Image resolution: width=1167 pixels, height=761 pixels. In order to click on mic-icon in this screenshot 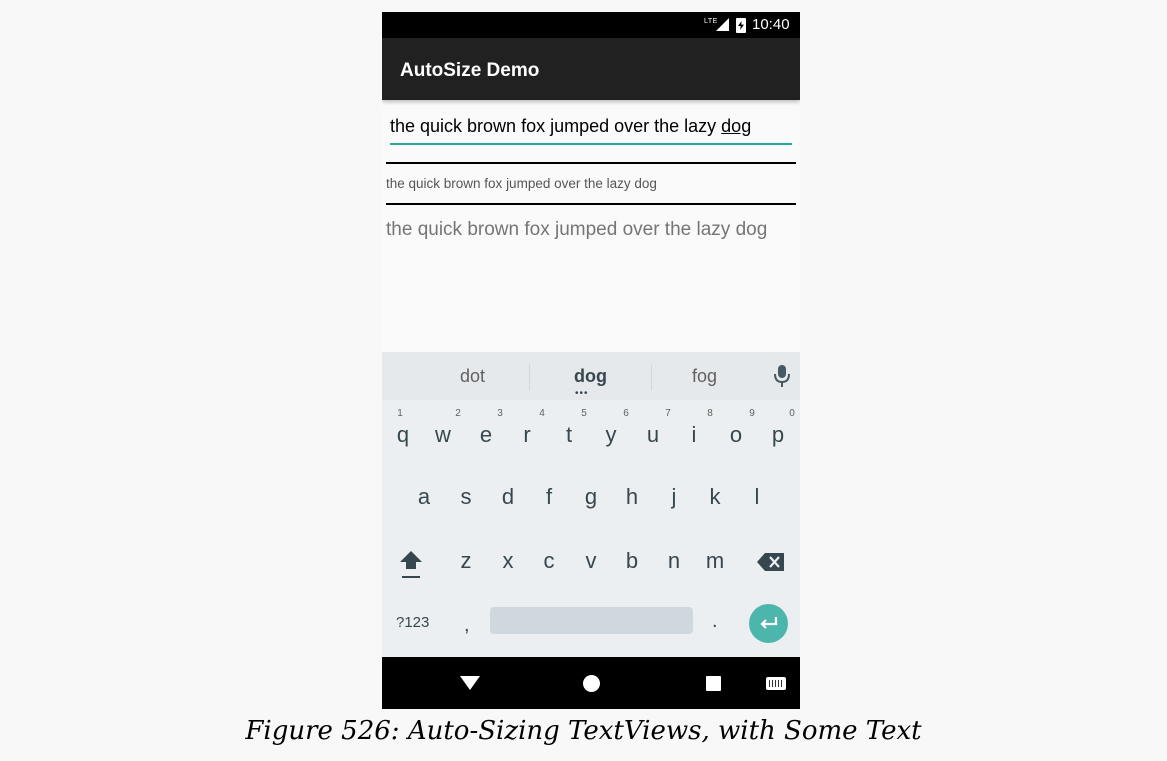, I will do `click(782, 376)`.